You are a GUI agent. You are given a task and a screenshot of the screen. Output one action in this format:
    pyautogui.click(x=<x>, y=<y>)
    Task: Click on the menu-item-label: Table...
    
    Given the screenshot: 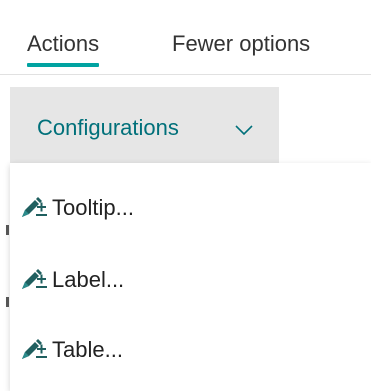 What is the action you would take?
    pyautogui.click(x=87, y=349)
    